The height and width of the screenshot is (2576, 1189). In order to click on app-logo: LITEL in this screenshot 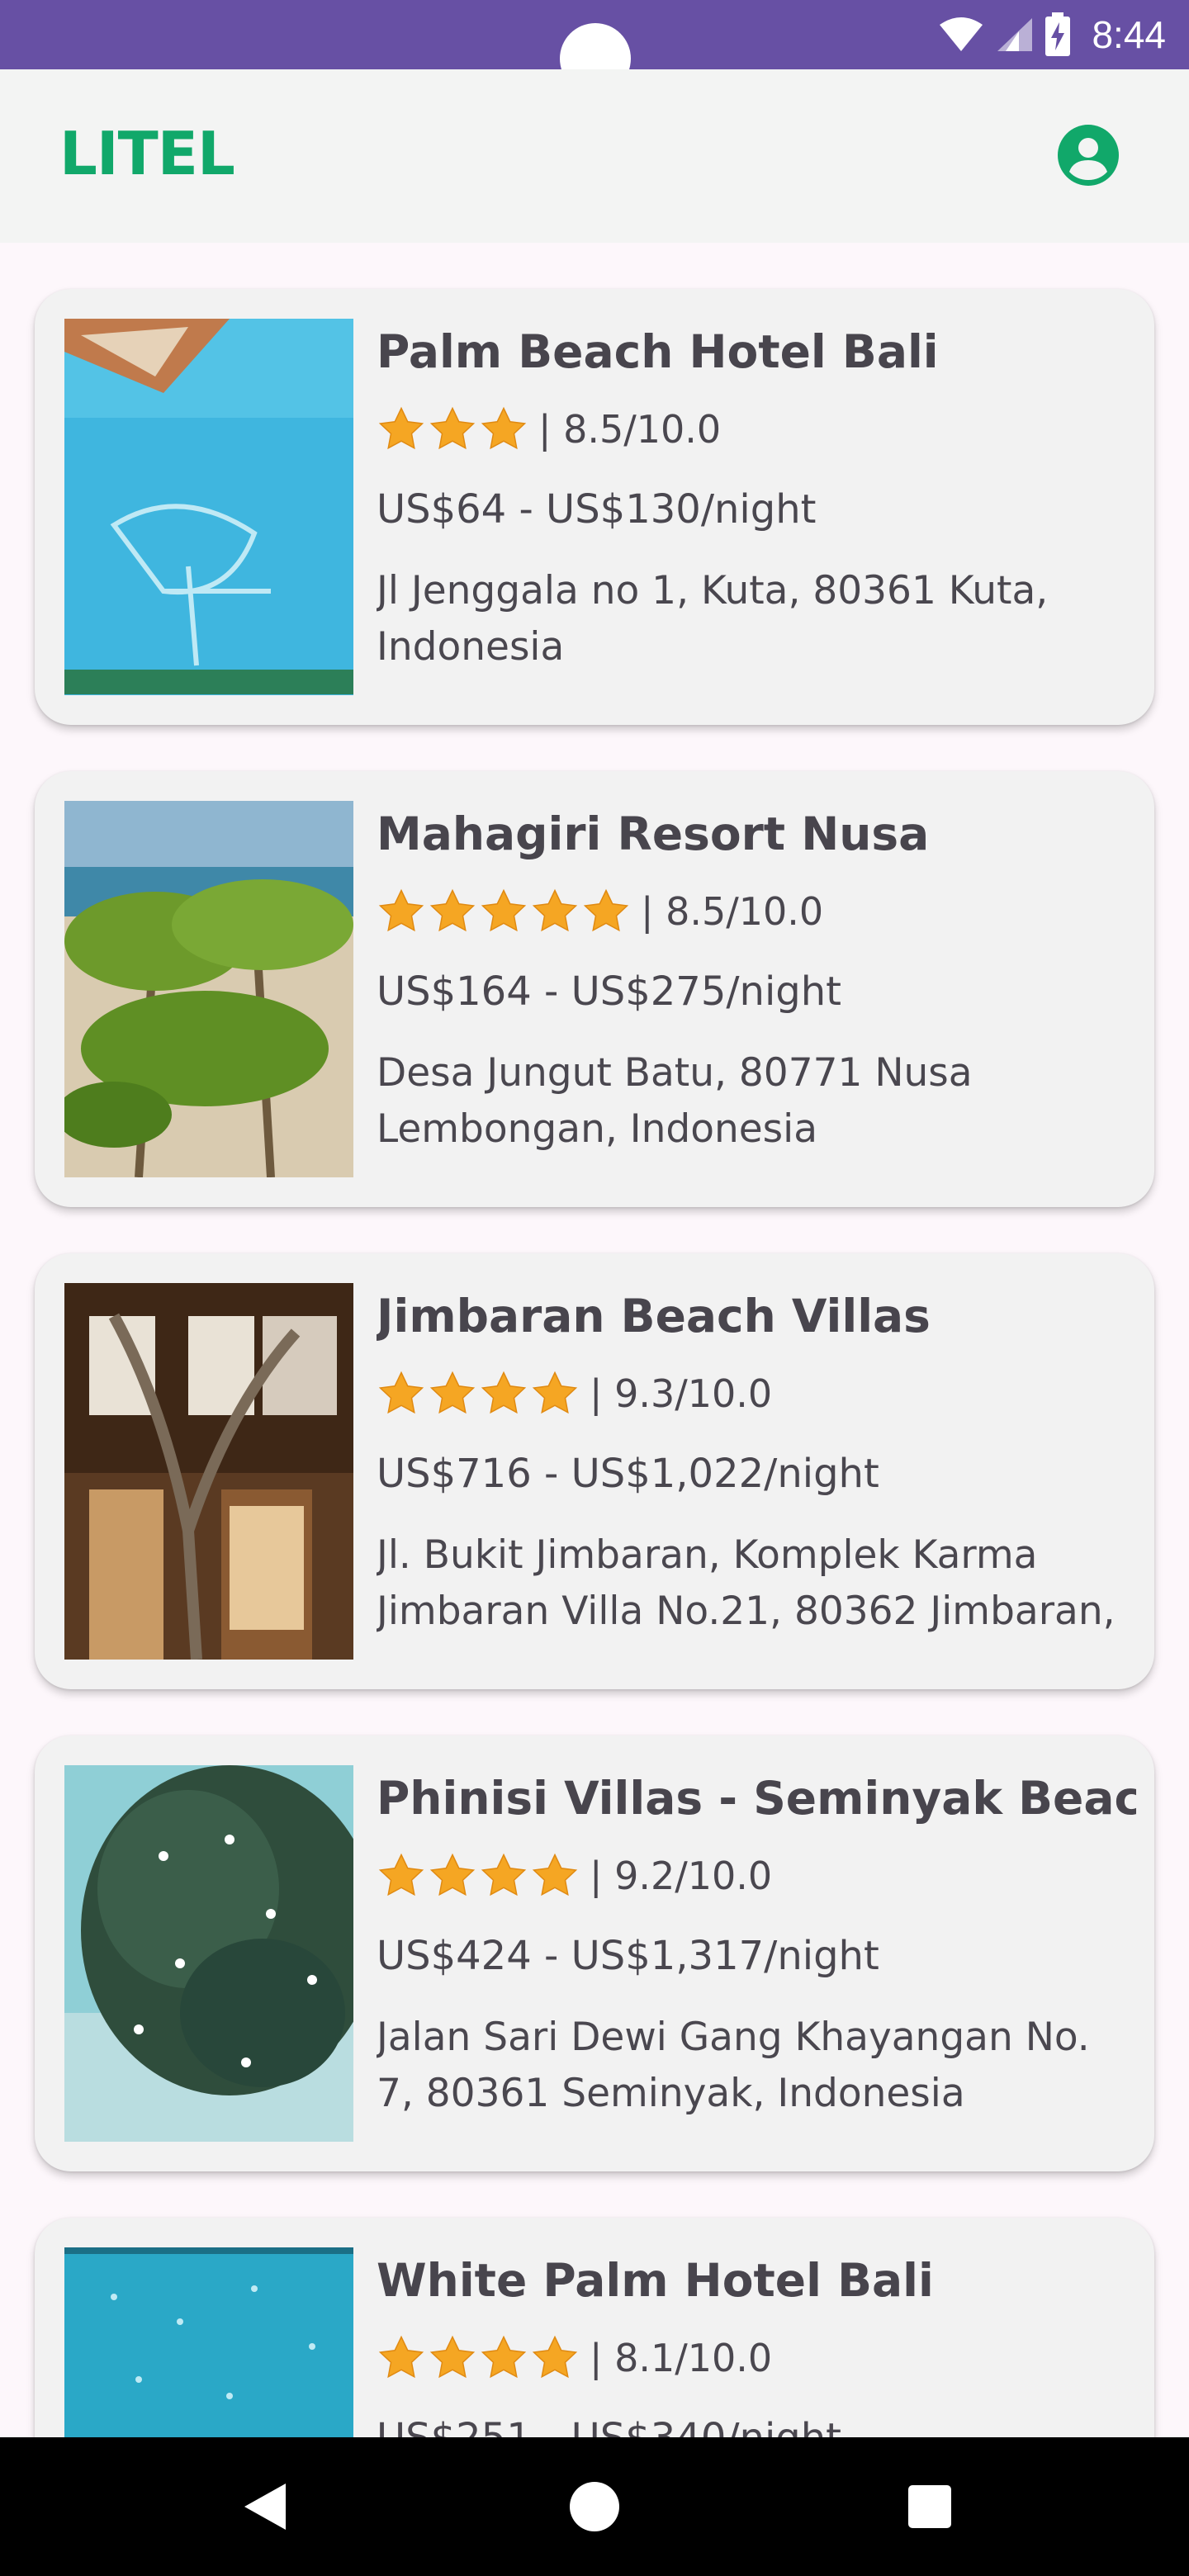, I will do `click(147, 153)`.